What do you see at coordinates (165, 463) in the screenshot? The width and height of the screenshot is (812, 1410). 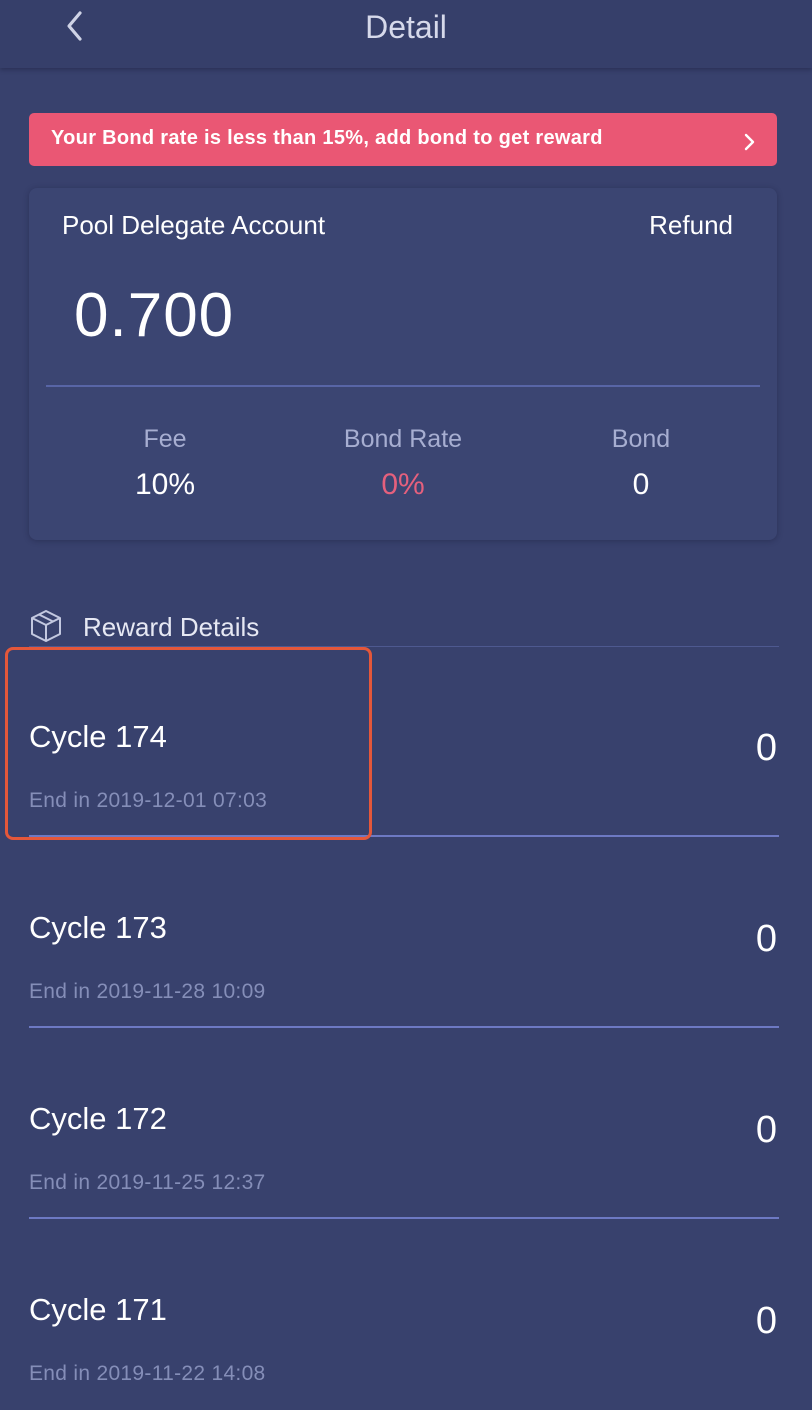 I see `stat-fee: Fee 10%` at bounding box center [165, 463].